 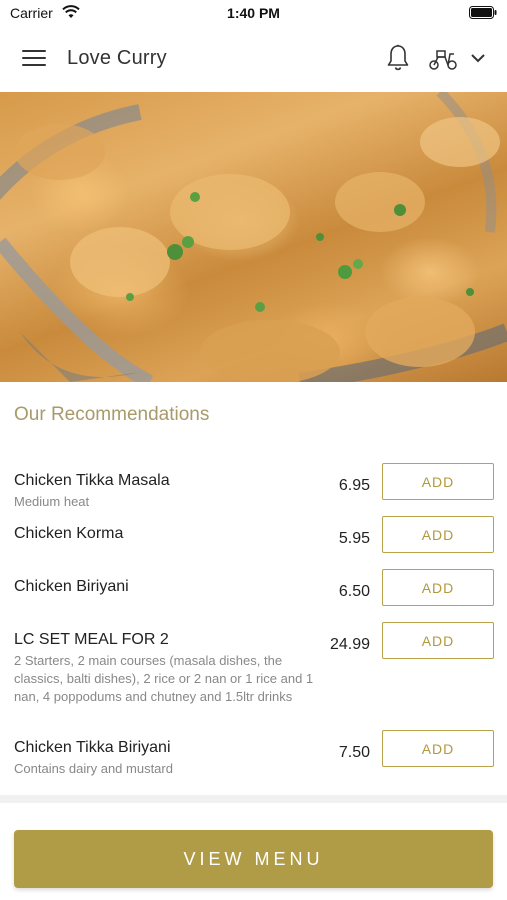 What do you see at coordinates (69, 533) in the screenshot?
I see `item-name: Chicken Korma` at bounding box center [69, 533].